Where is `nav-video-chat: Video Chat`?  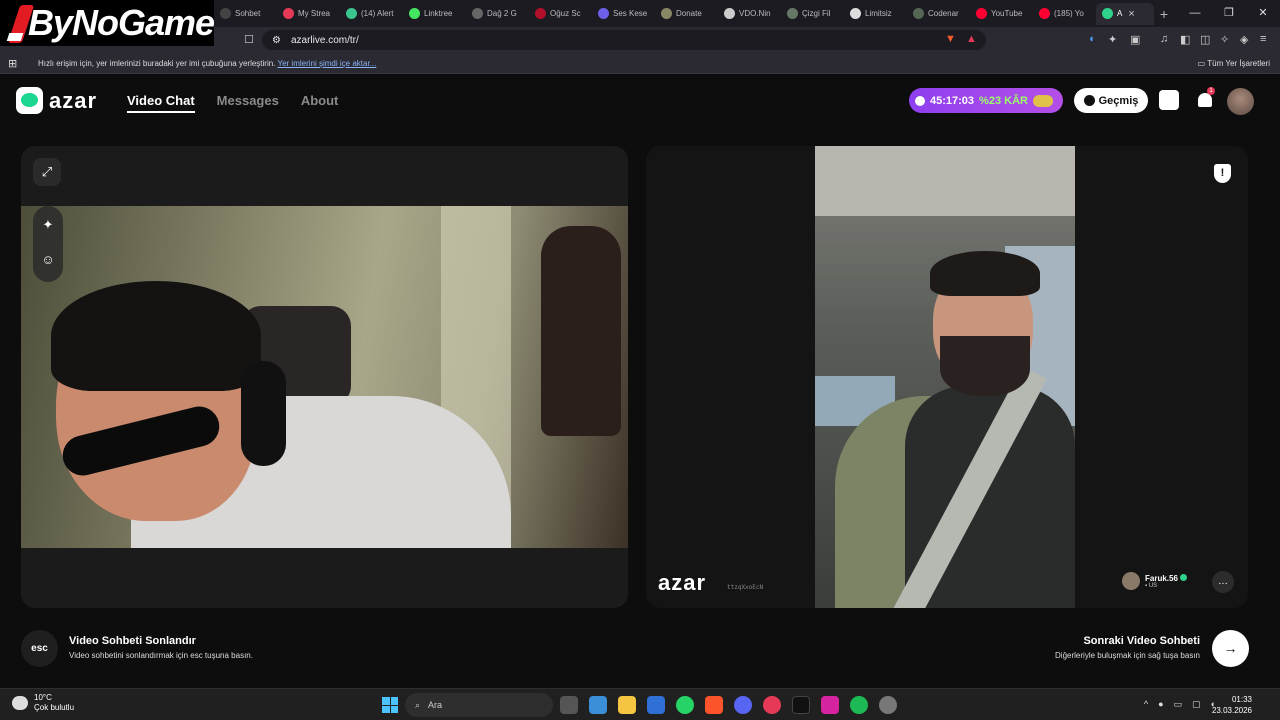
nav-video-chat: Video Chat is located at coordinates (161, 103).